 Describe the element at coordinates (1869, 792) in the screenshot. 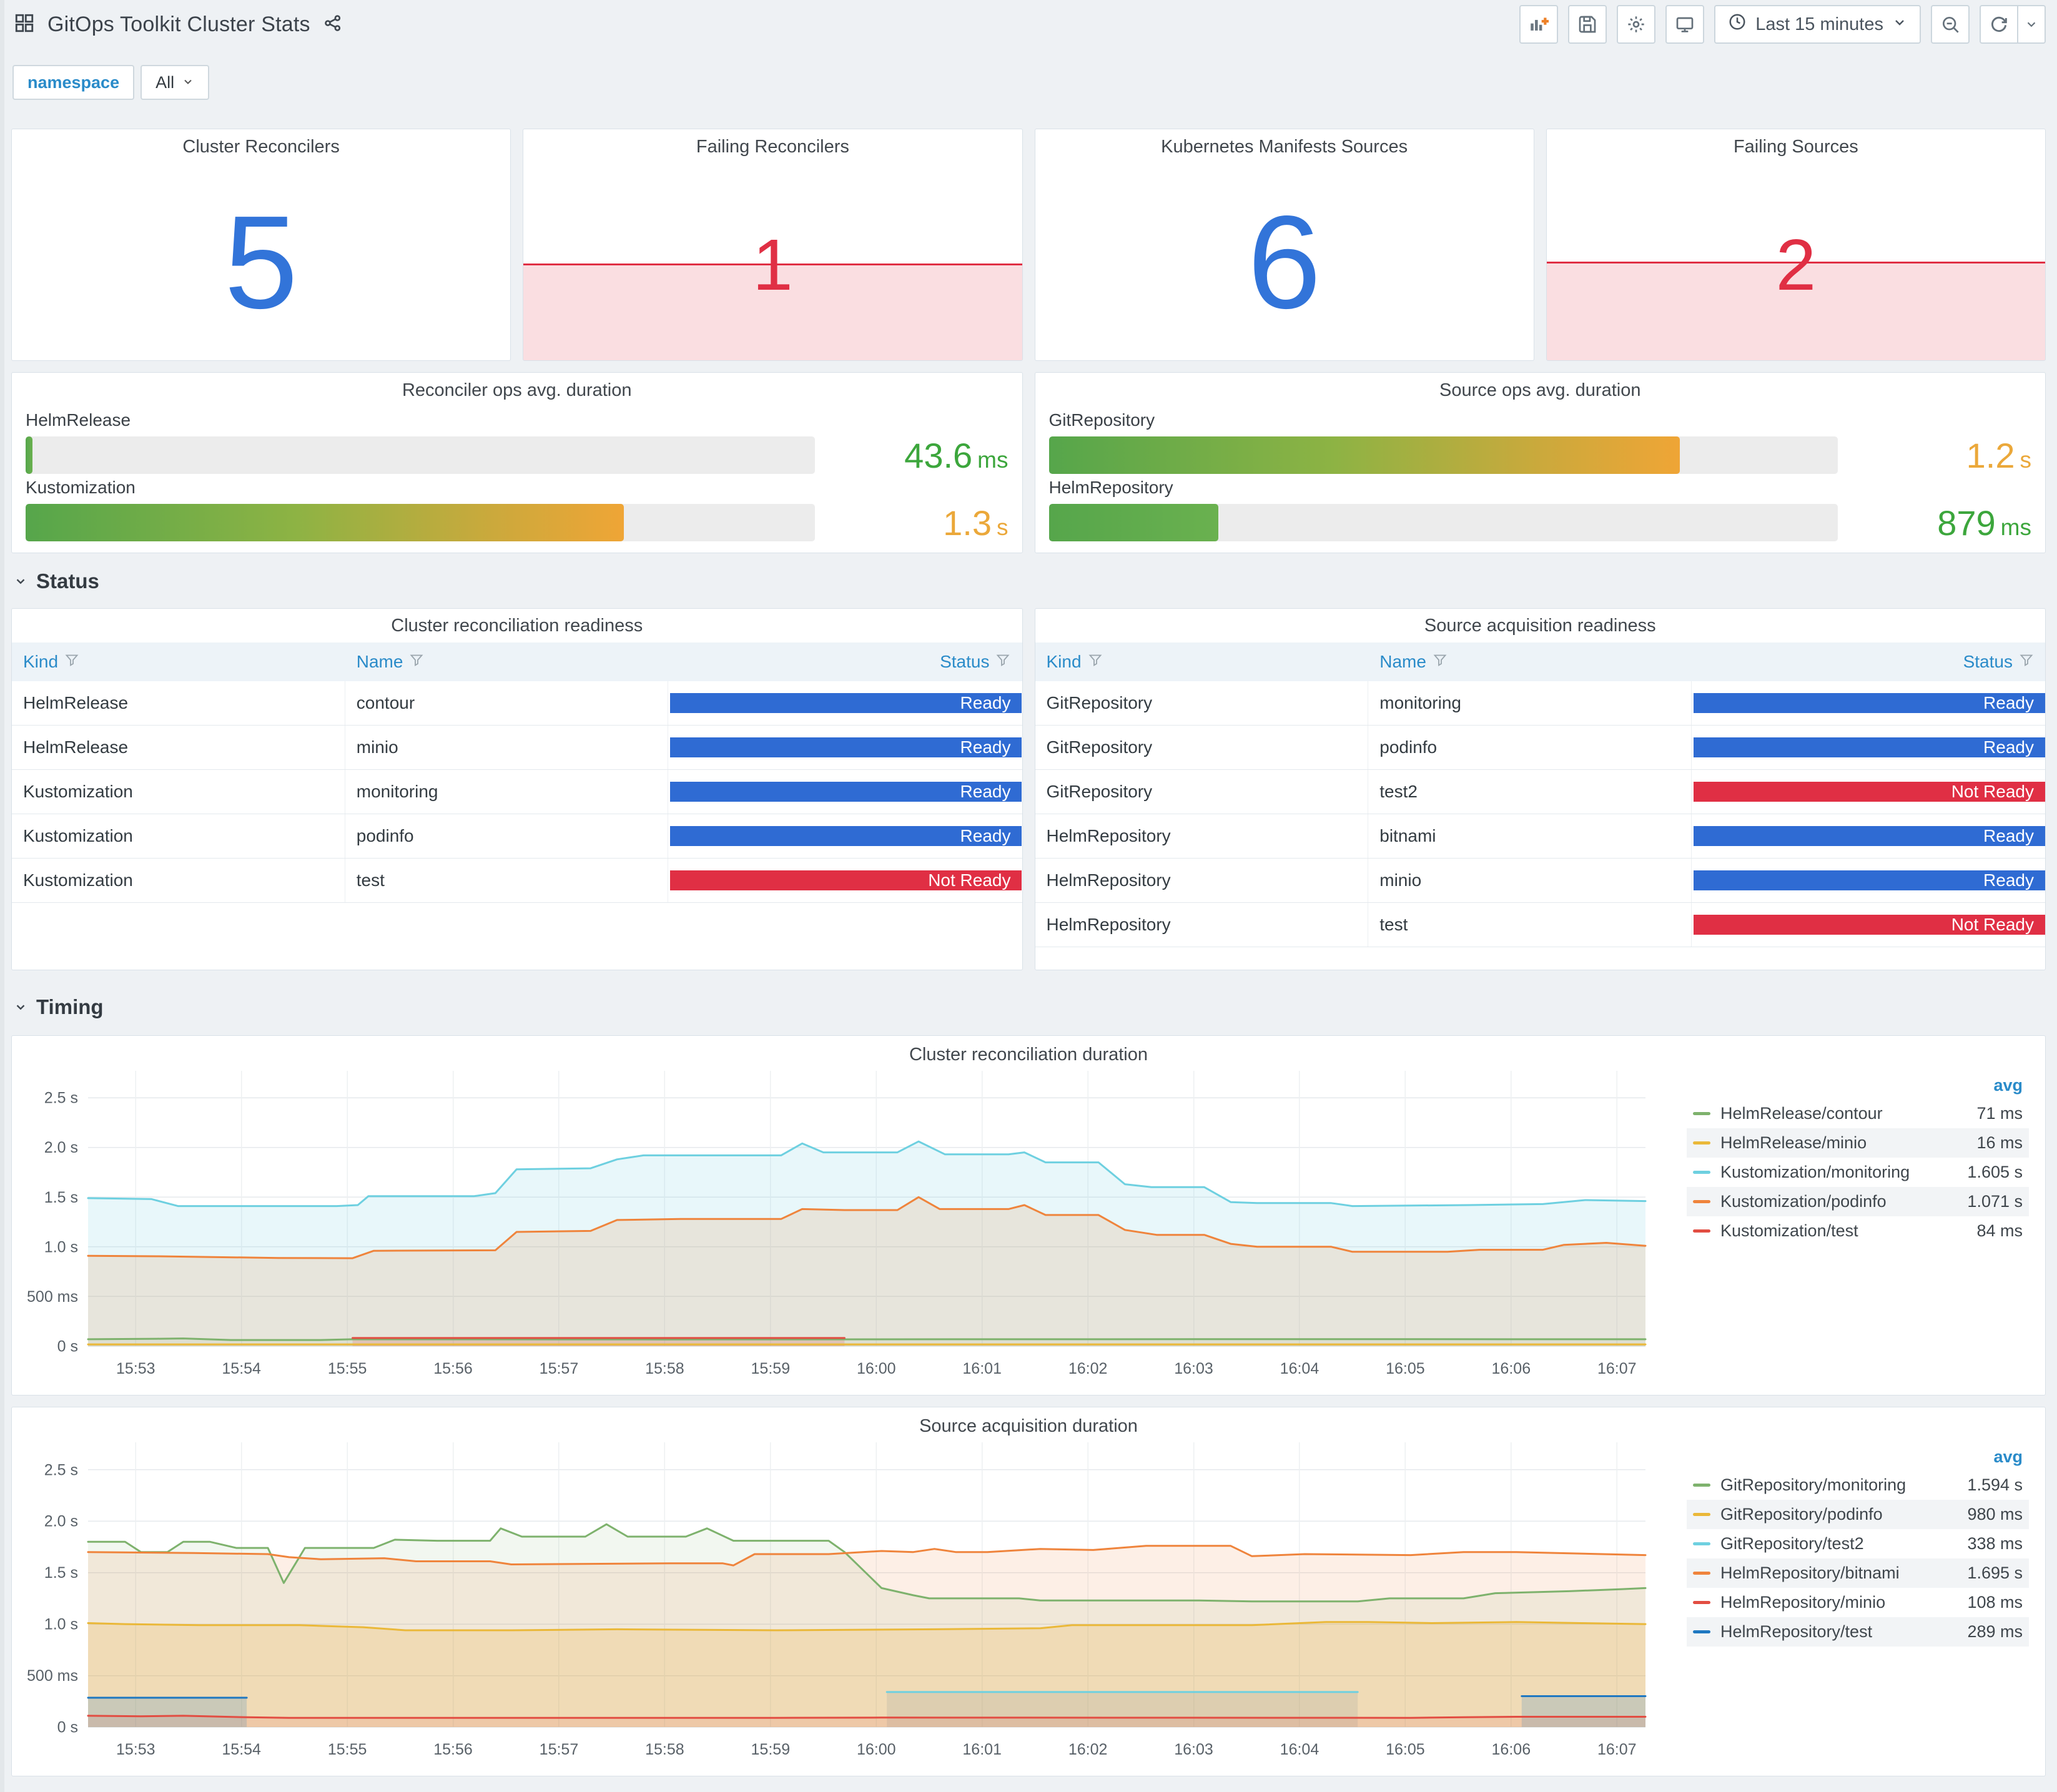

I see `cell-status: Not Ready` at that location.